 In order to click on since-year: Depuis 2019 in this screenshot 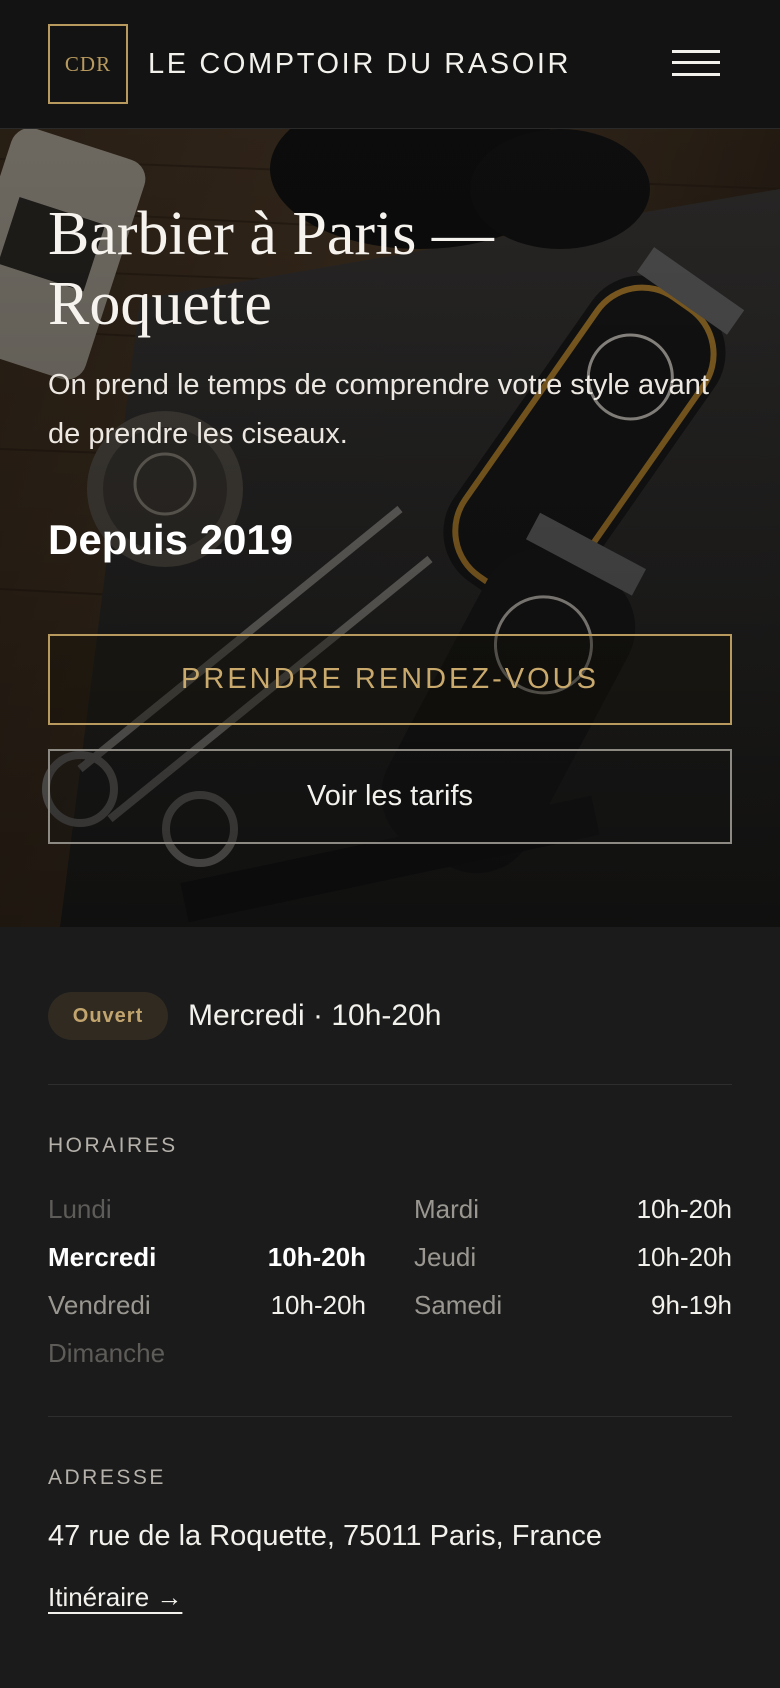, I will do `click(171, 539)`.